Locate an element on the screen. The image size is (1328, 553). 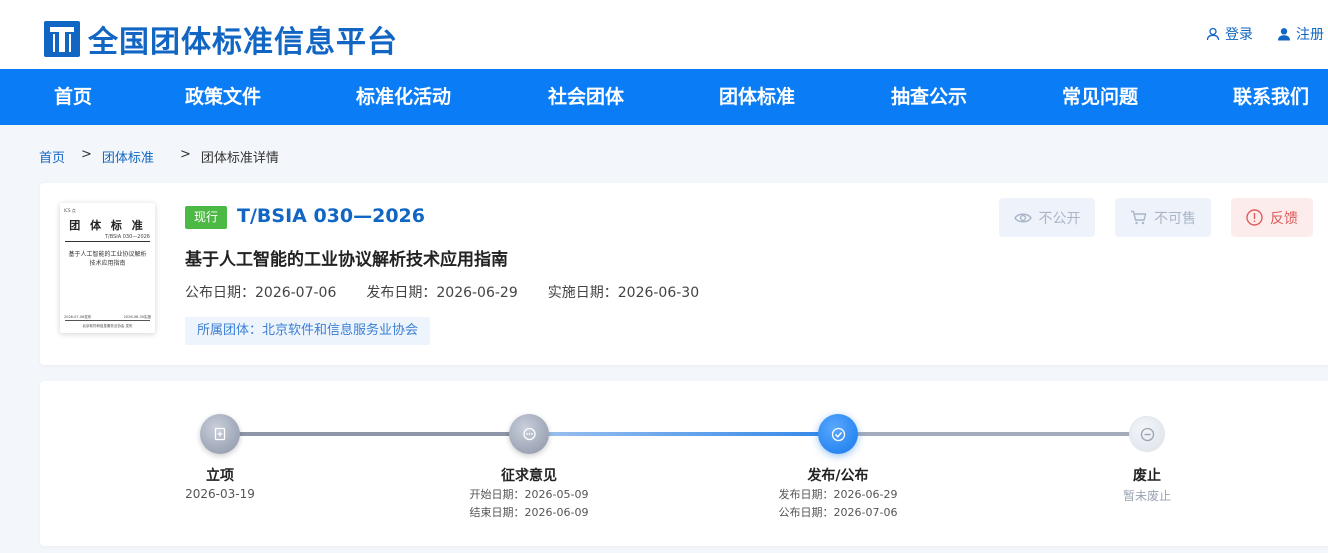
cover-org: 北京软件和信息服务业协会 发布 is located at coordinates (107, 326).